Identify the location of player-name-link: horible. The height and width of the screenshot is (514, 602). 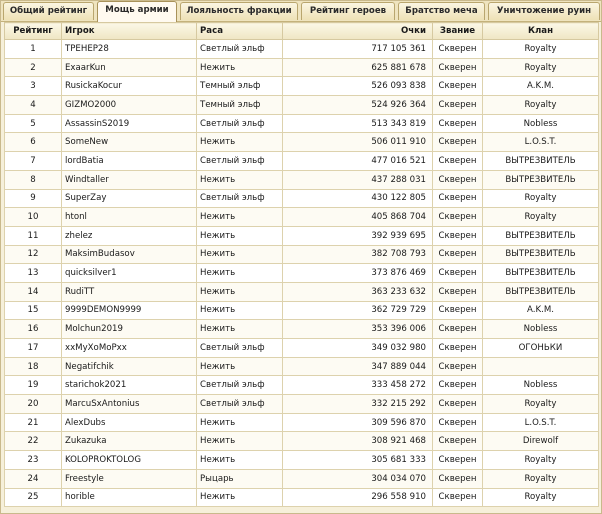
(129, 497).